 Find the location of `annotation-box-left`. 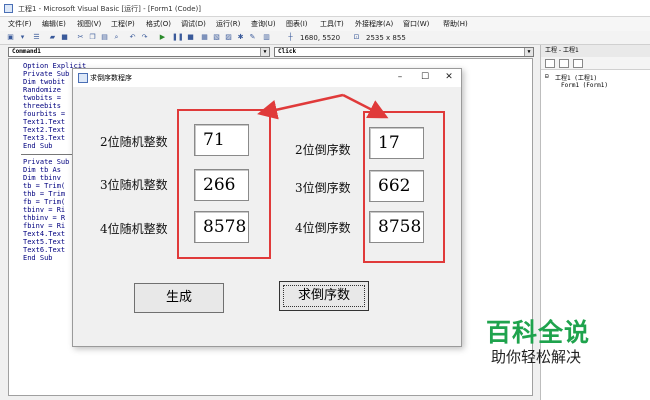

annotation-box-left is located at coordinates (224, 184).